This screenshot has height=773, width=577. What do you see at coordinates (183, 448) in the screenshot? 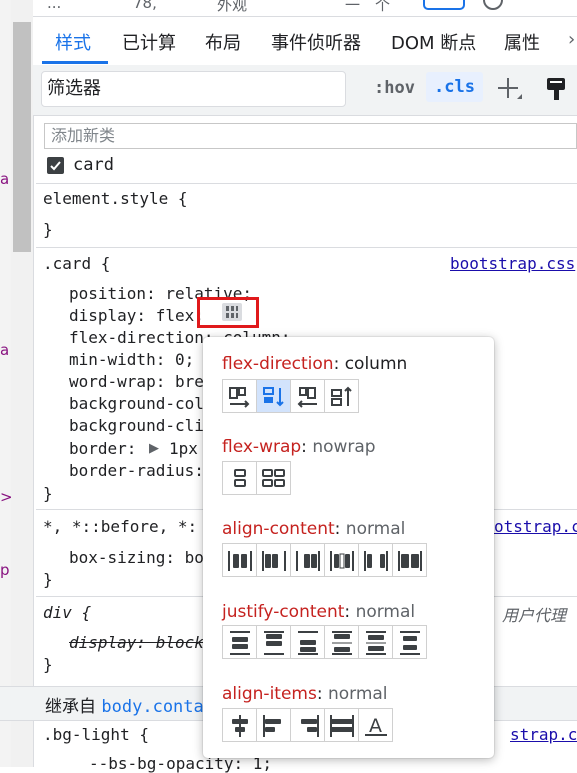
I see `border-value: 1px` at bounding box center [183, 448].